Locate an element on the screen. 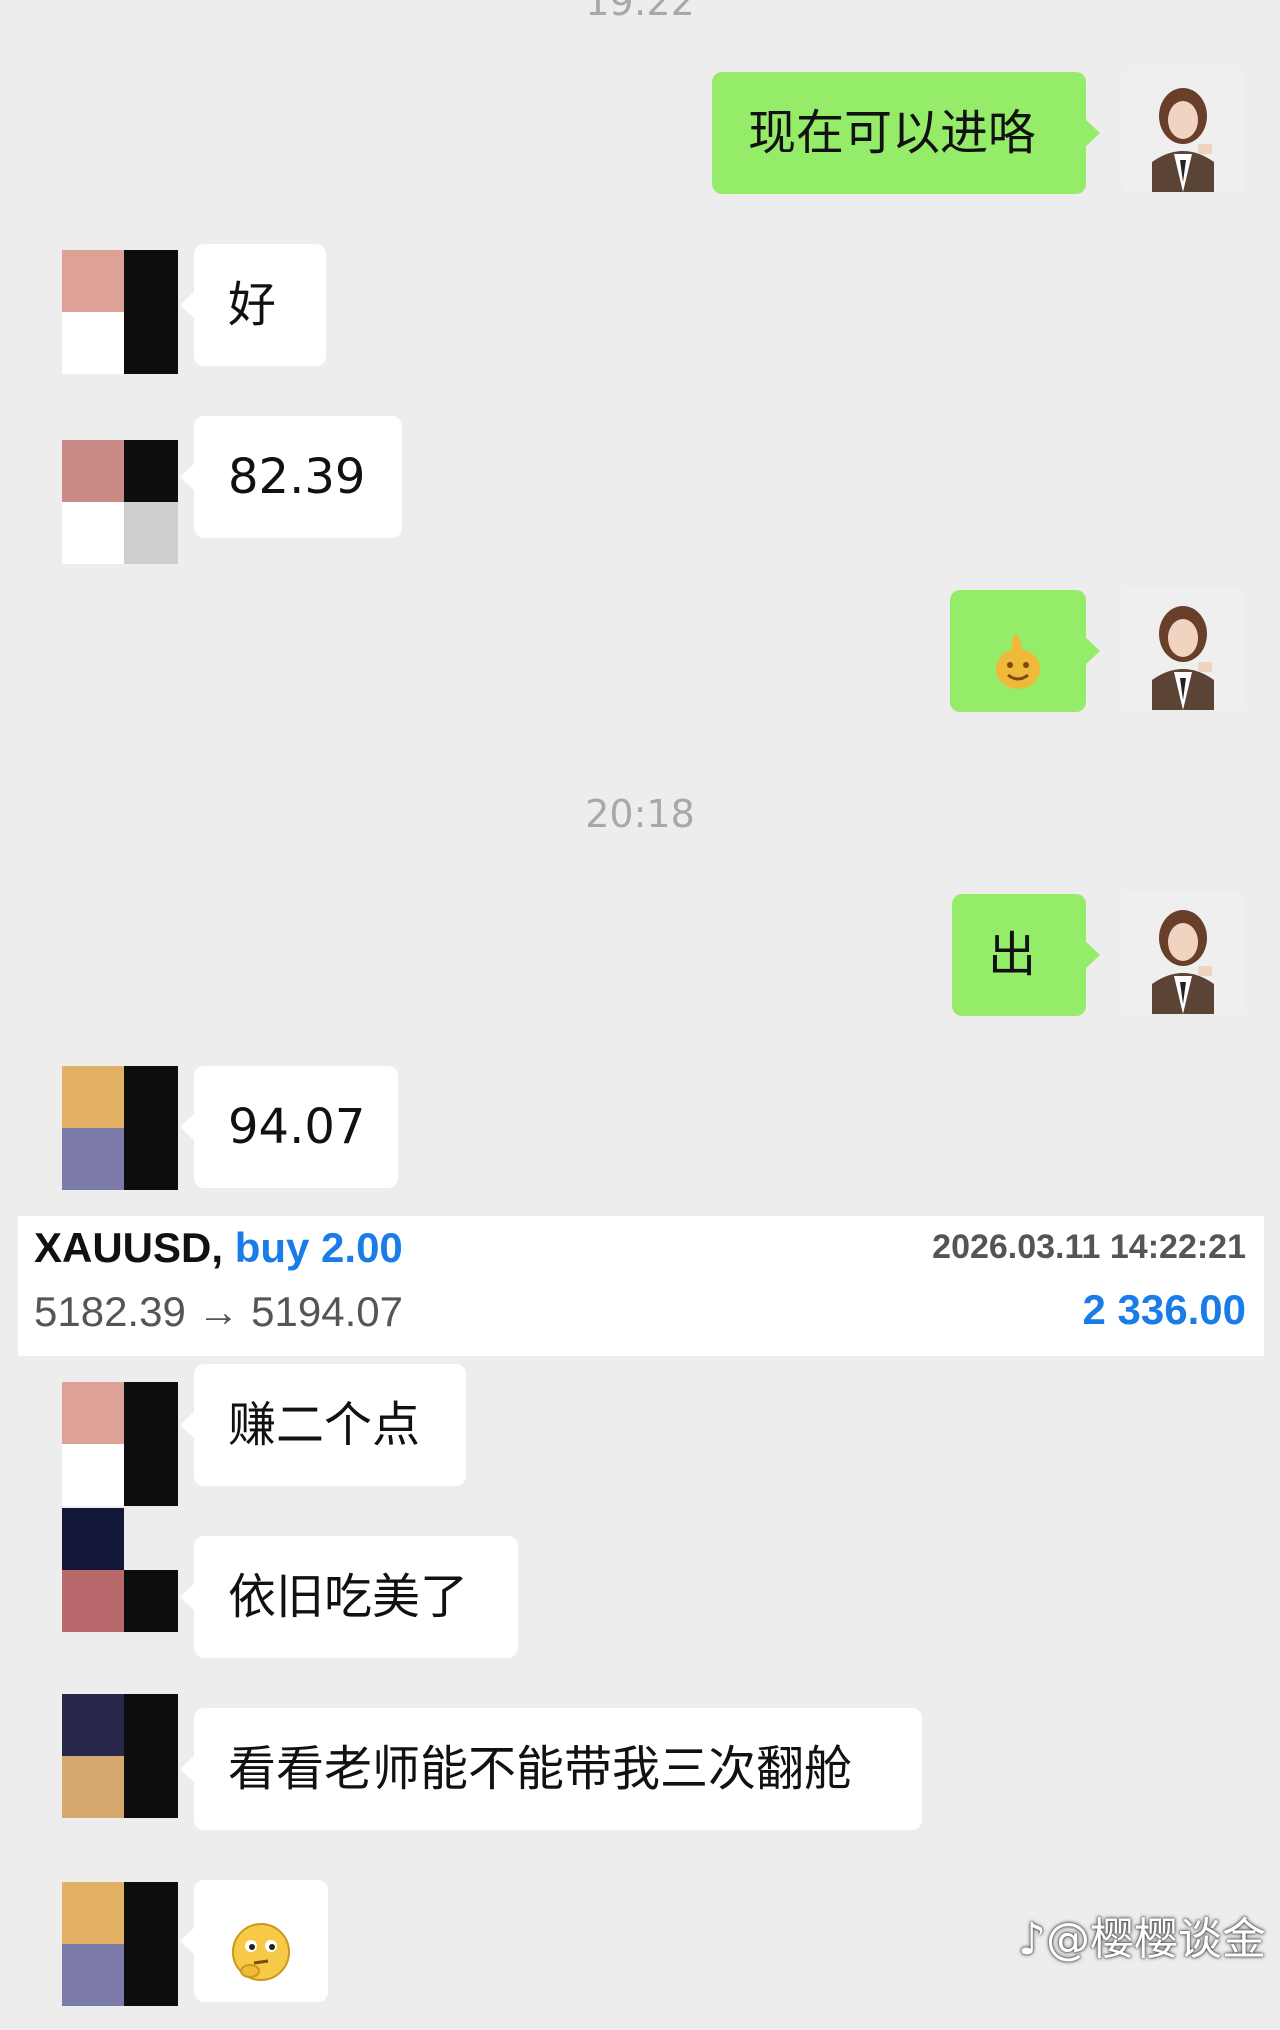 The height and width of the screenshot is (2030, 1280). message-bubble-contact-emoji is located at coordinates (254, 1941).